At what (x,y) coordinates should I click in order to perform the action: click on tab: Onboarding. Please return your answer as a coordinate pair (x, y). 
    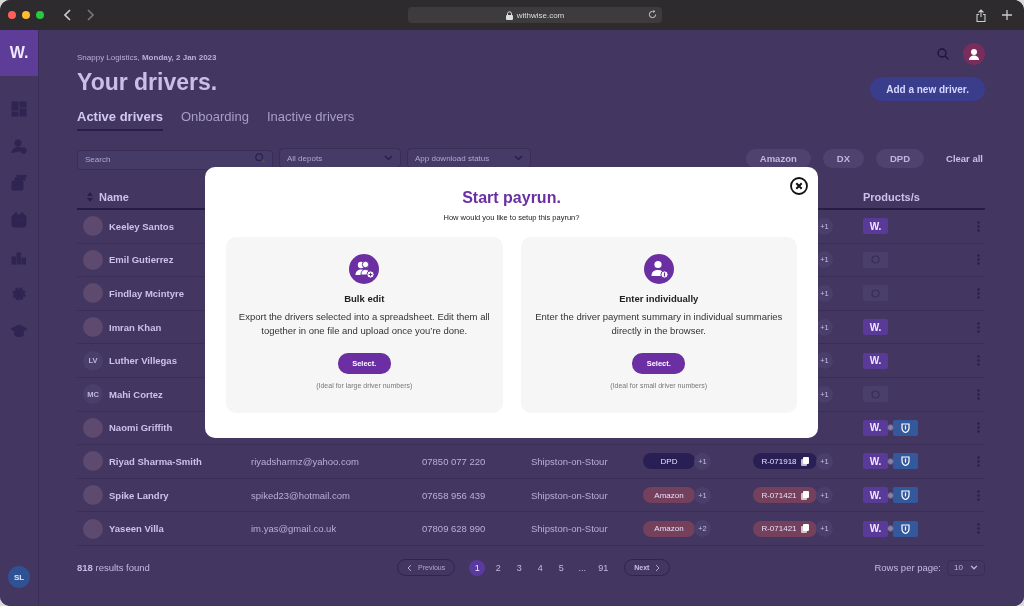
    Looking at the image, I should click on (215, 120).